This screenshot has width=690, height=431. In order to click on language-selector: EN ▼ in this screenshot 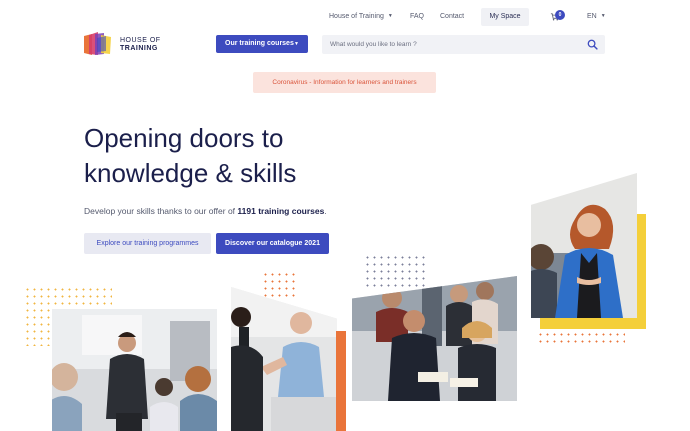, I will do `click(596, 16)`.